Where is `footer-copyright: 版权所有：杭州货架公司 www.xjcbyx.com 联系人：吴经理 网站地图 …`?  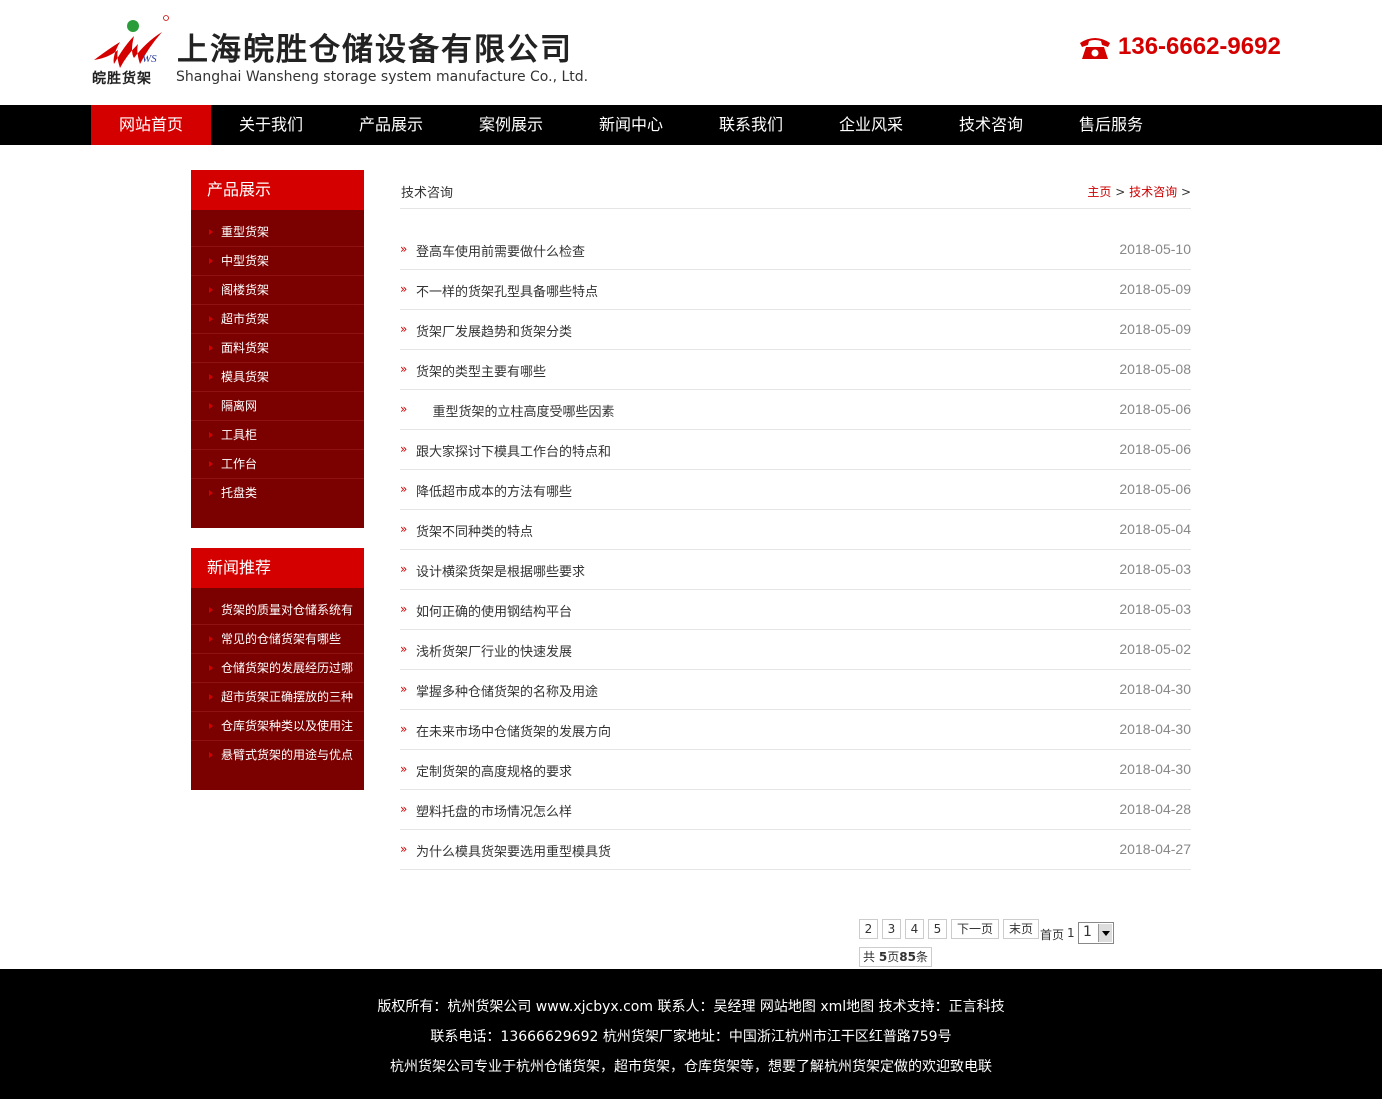 footer-copyright: 版权所有：杭州货架公司 www.xjcbyx.com 联系人：吴经理 网站地图 … is located at coordinates (691, 1007).